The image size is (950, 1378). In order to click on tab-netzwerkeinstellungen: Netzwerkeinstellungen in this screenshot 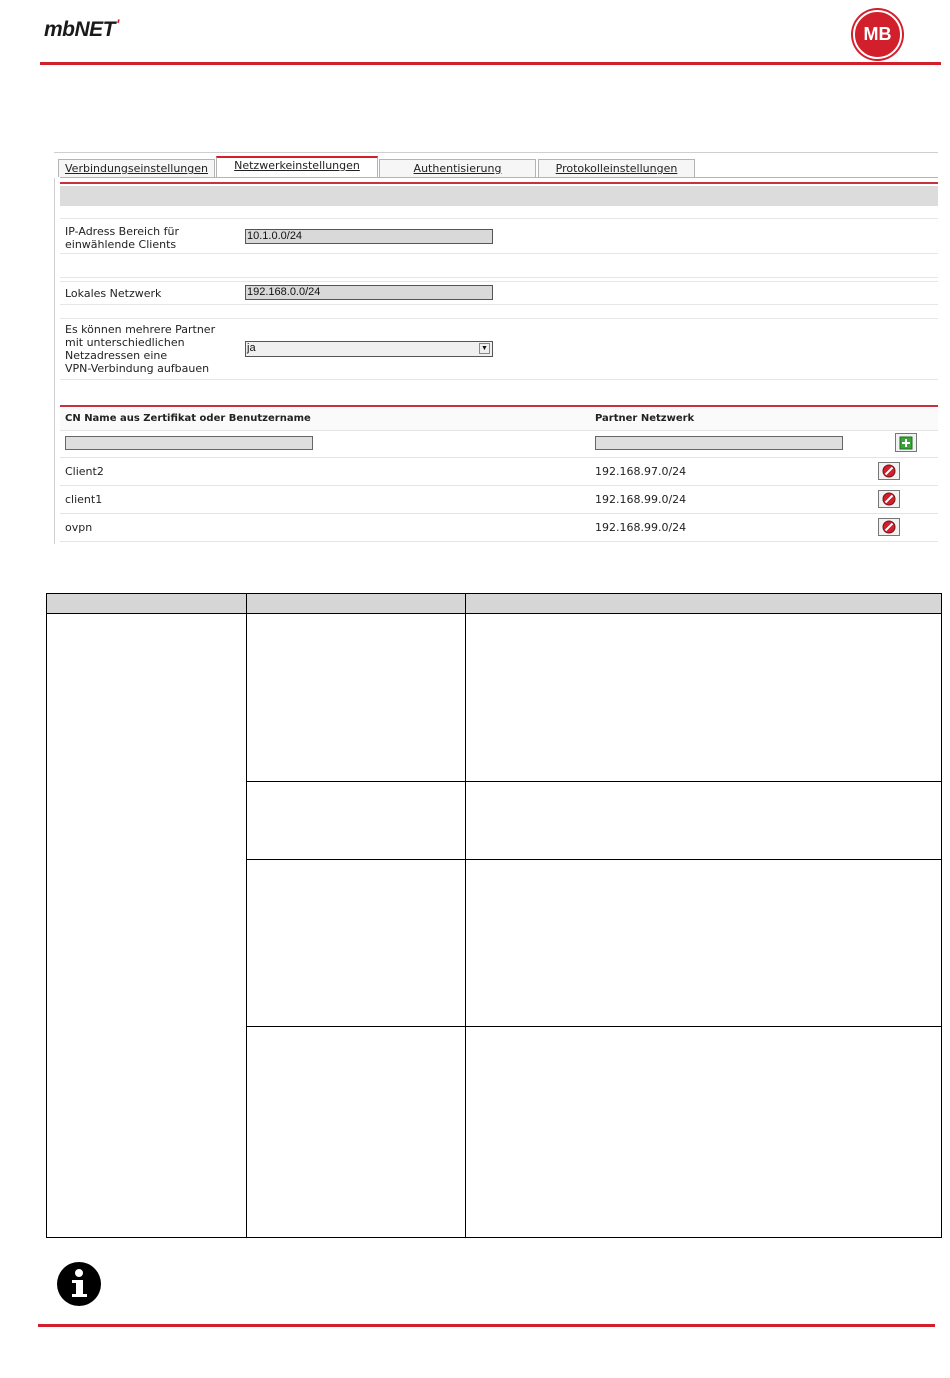, I will do `click(297, 166)`.